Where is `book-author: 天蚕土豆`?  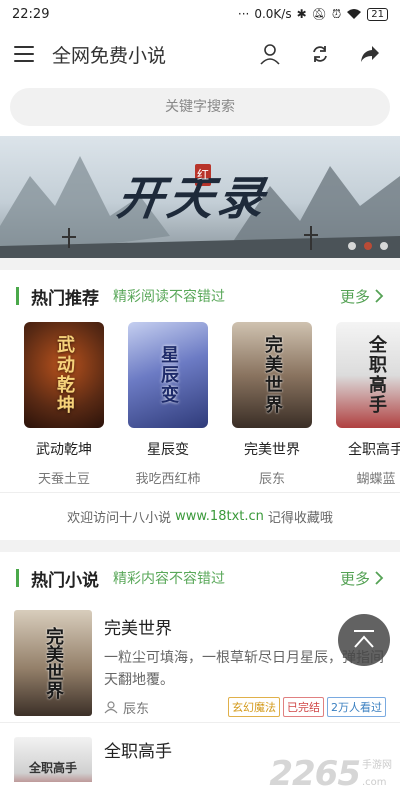 book-author: 天蚕土豆 is located at coordinates (63, 479).